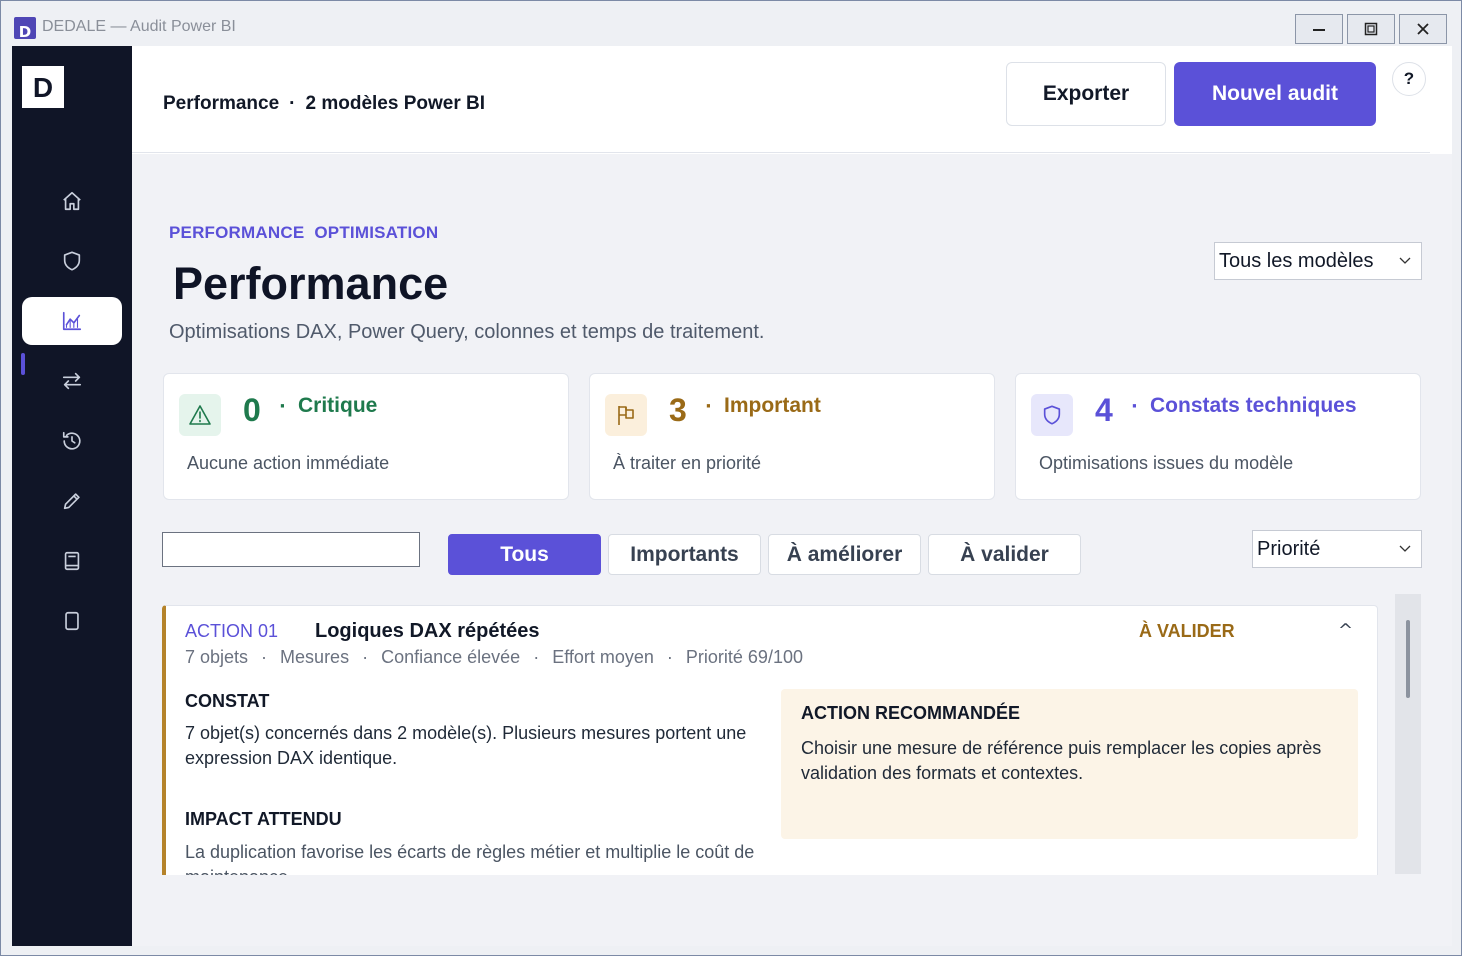 This screenshot has width=1462, height=956. I want to click on impact-heading: IMPACT ATTENDU, so click(263, 819).